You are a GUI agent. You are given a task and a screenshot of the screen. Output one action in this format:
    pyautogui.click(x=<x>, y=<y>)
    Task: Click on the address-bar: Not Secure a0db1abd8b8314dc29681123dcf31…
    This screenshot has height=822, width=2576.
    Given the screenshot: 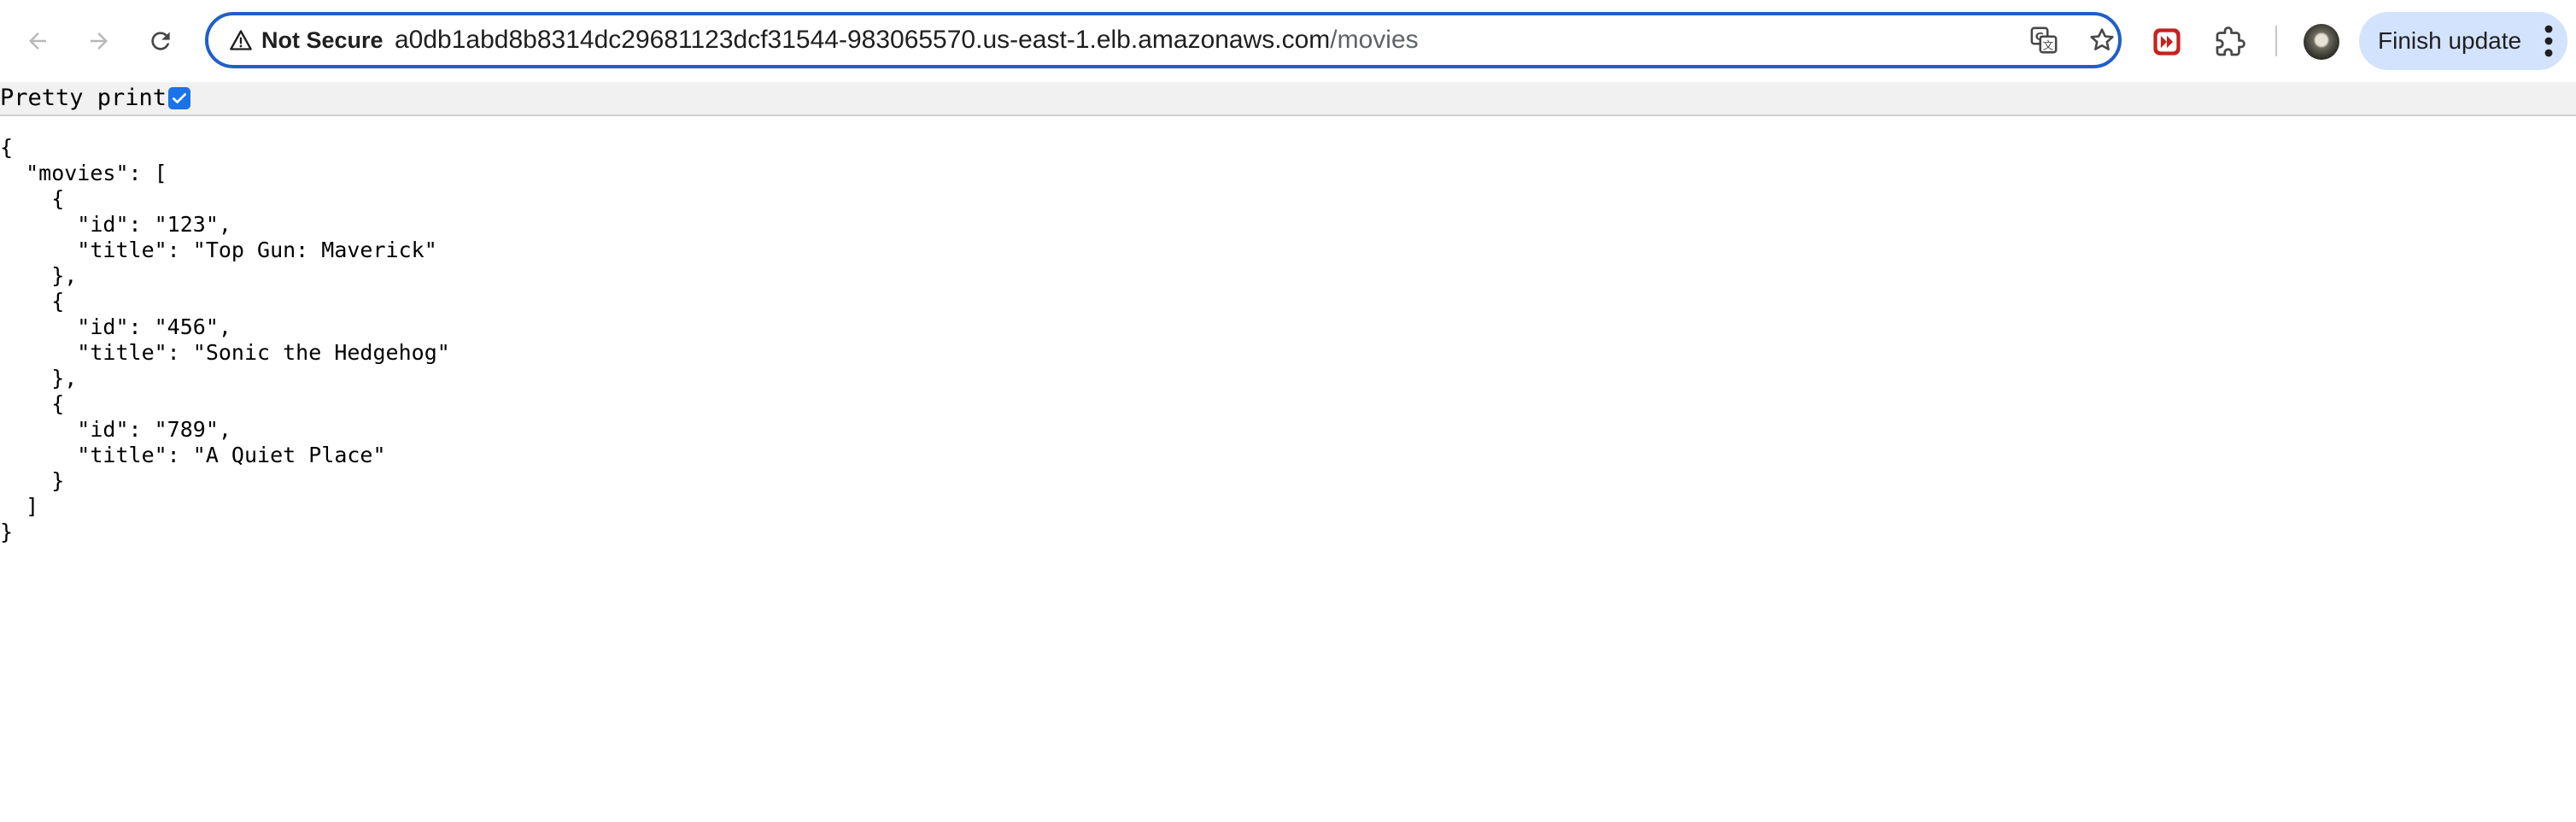 What is the action you would take?
    pyautogui.click(x=1163, y=40)
    